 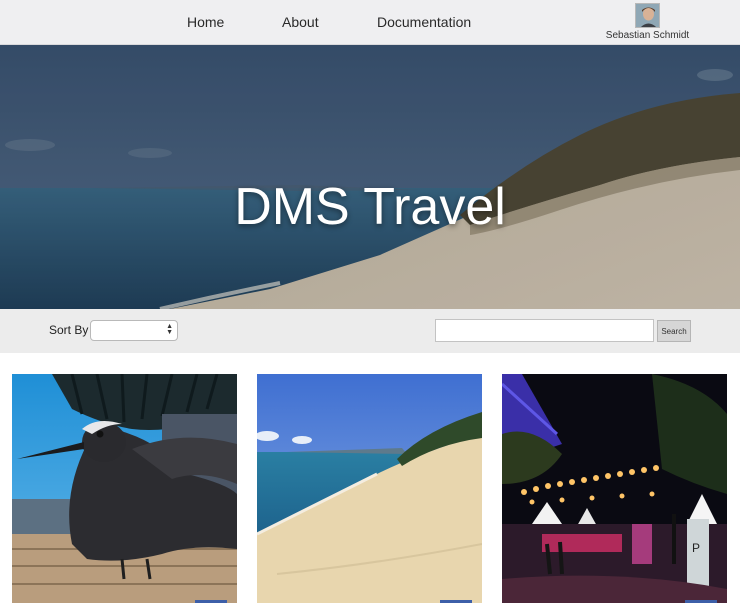 I want to click on beach-sand-dune-photo, so click(x=369, y=488).